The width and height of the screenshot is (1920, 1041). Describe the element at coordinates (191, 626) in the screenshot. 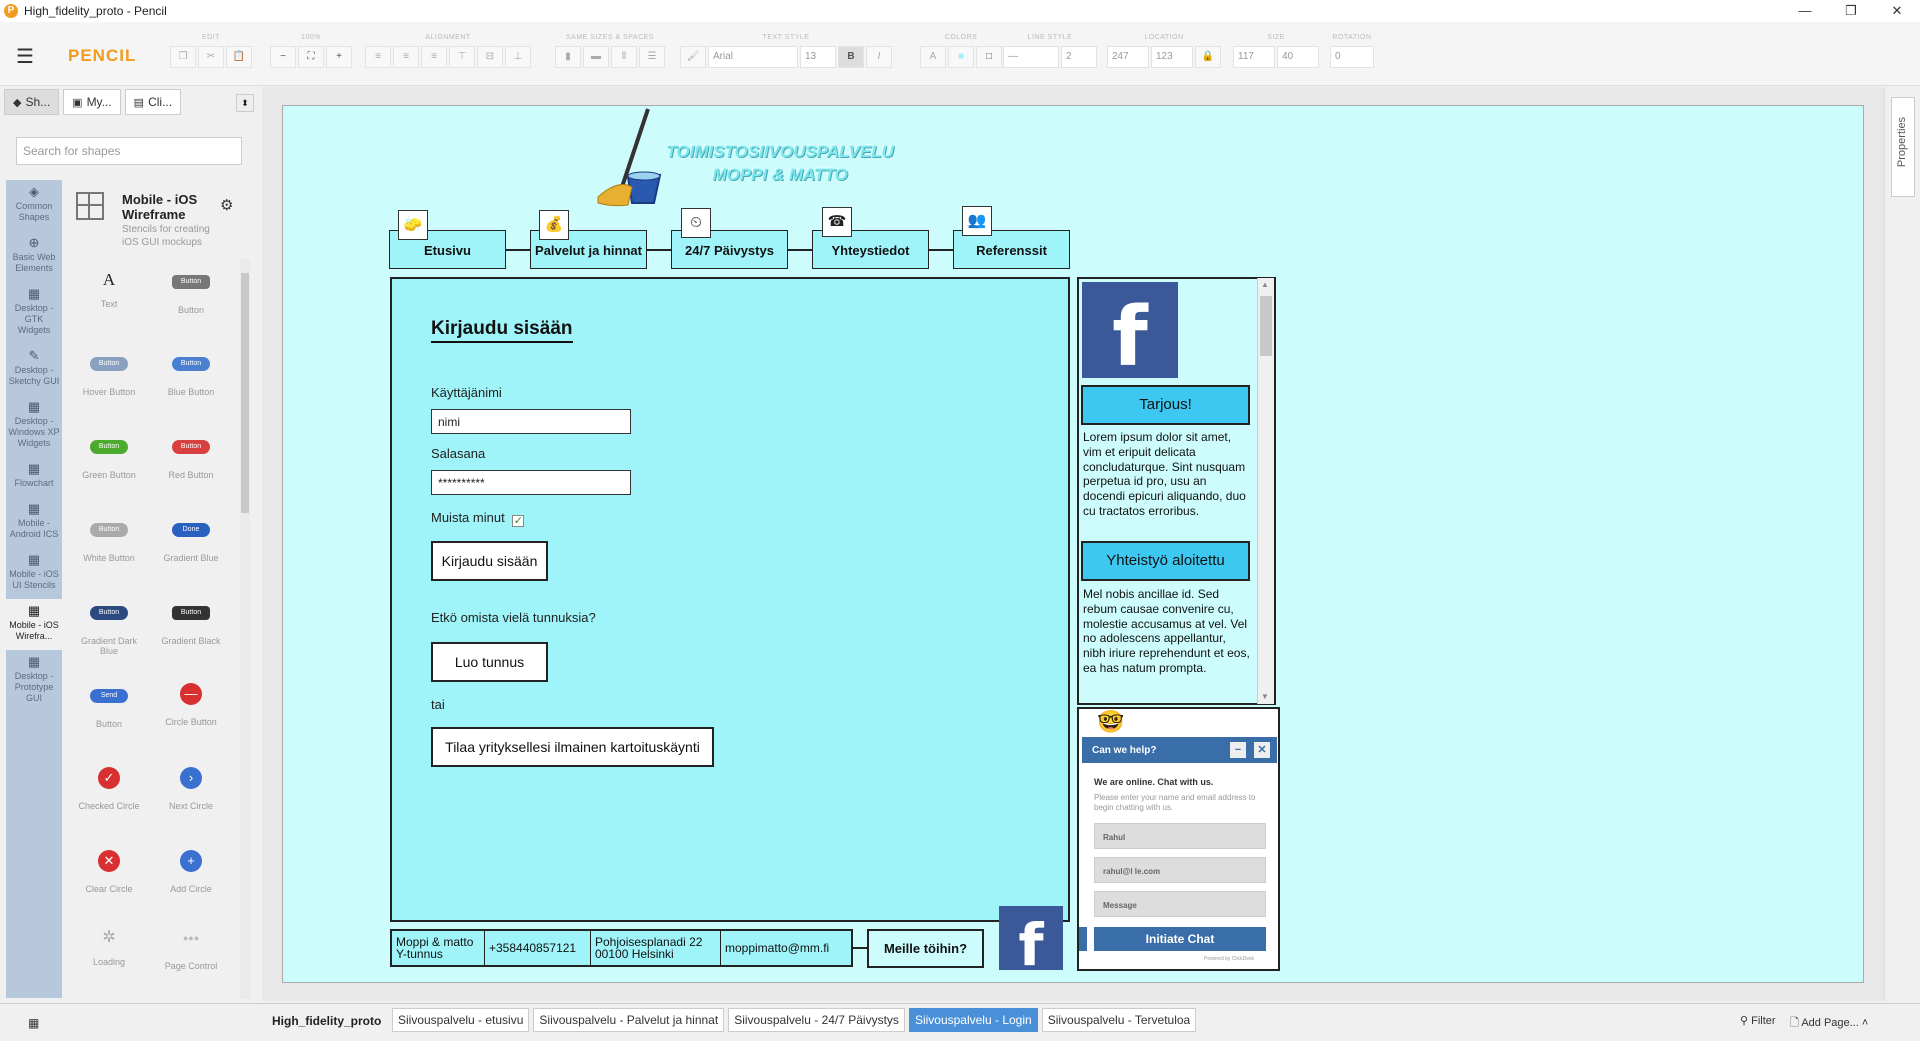

I see `shape-gradient-black: Button Gradient Black` at that location.